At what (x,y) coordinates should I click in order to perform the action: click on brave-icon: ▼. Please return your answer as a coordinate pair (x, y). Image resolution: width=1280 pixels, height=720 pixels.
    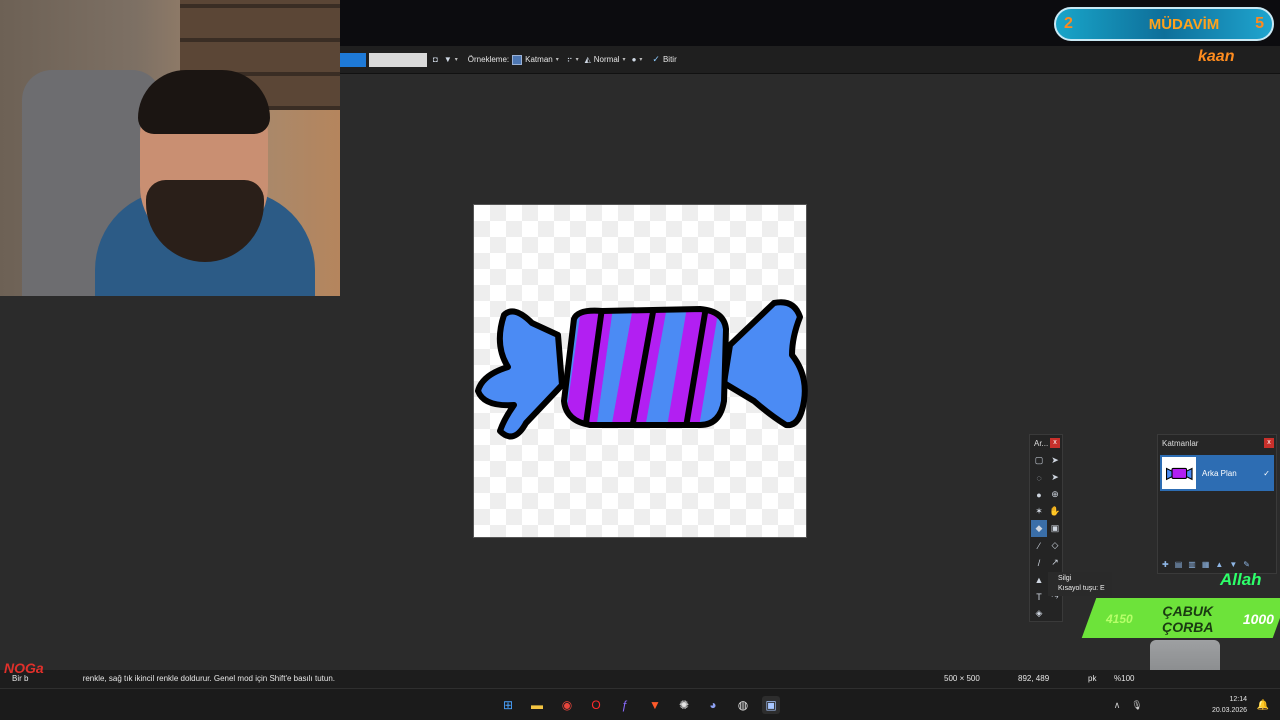
    Looking at the image, I should click on (655, 705).